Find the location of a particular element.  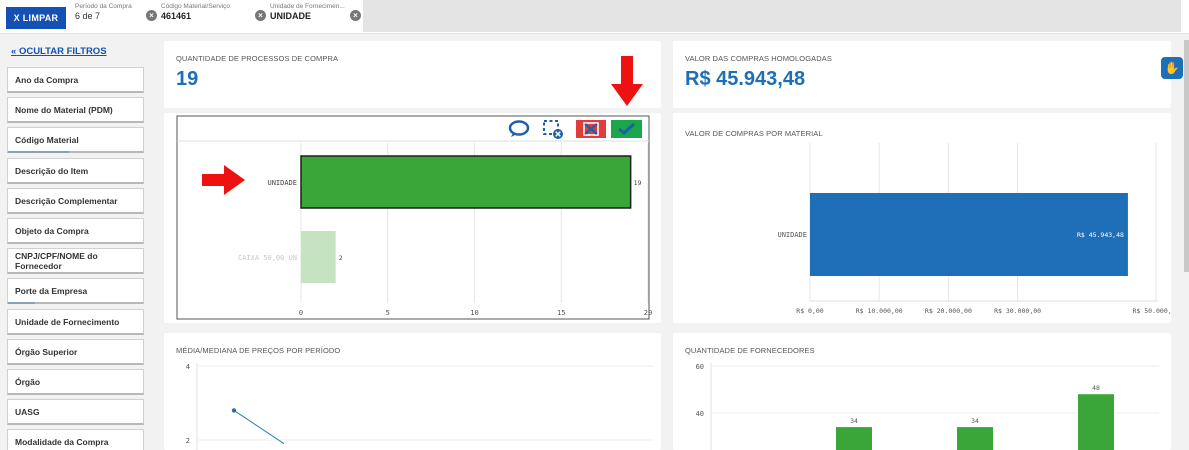

median-price-card: MÉDIA/MEDIANA DE PREÇOS POR PERÍODO 24 is located at coordinates (412, 391).